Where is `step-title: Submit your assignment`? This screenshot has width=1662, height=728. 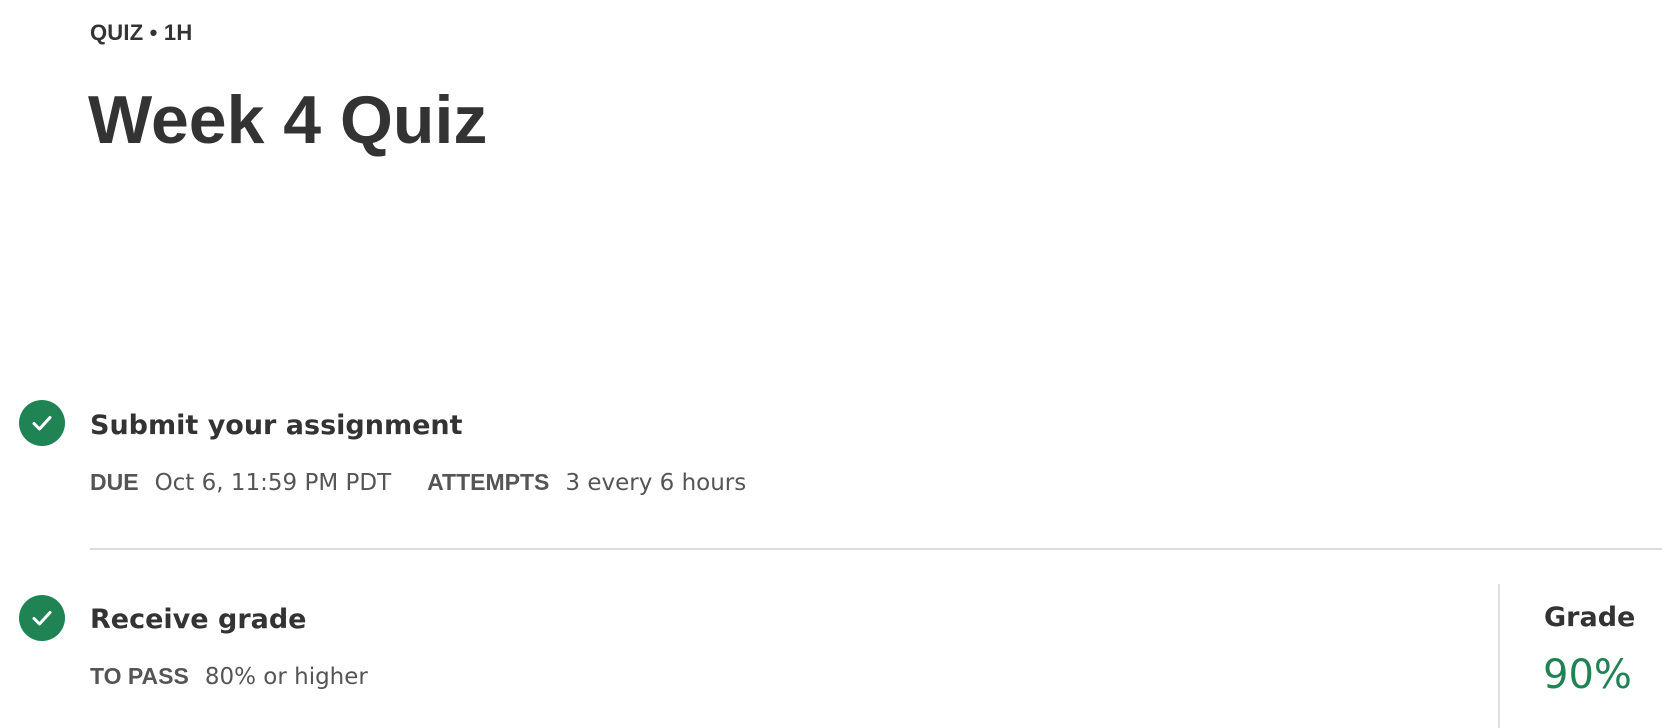
step-title: Submit your assignment is located at coordinates (276, 425).